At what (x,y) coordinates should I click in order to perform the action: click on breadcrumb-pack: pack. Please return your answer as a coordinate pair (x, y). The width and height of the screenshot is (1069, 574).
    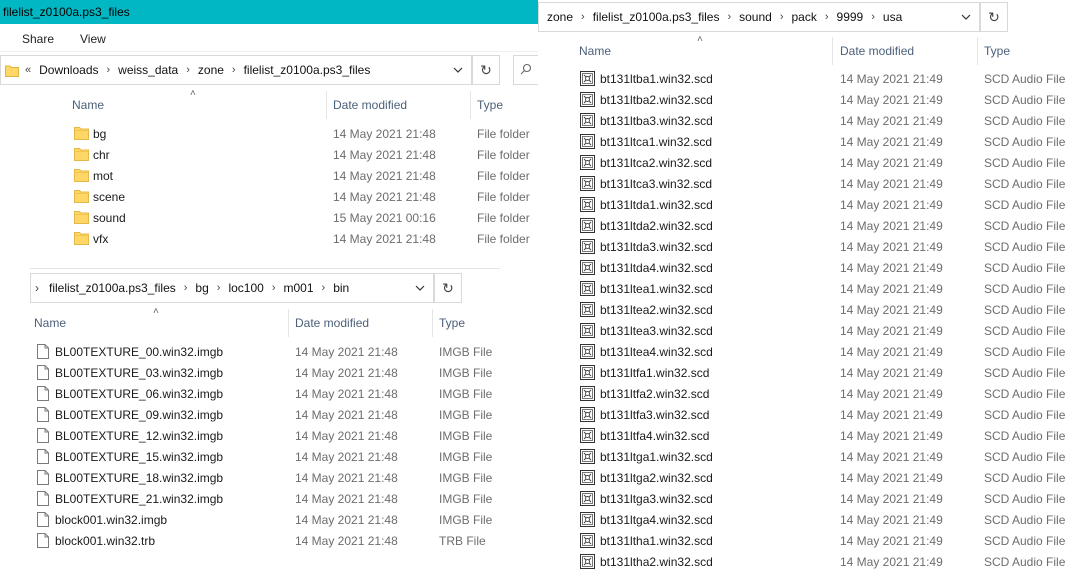
    Looking at the image, I should click on (804, 17).